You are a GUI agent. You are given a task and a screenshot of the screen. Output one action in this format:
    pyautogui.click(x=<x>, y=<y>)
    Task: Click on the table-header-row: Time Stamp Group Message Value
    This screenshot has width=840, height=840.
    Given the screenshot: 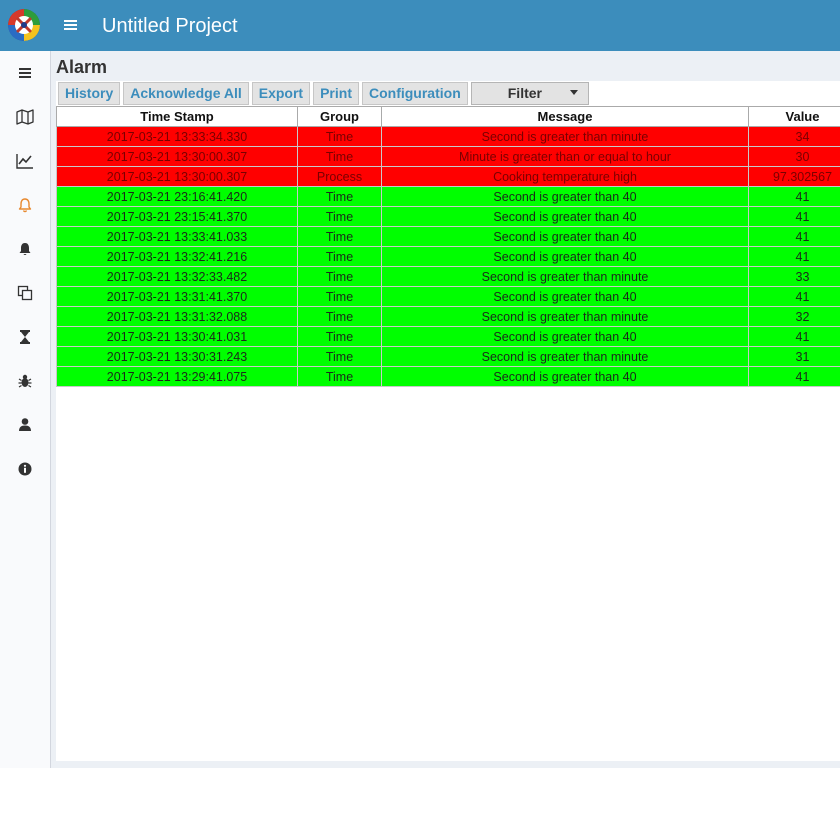 What is the action you would take?
    pyautogui.click(x=448, y=116)
    